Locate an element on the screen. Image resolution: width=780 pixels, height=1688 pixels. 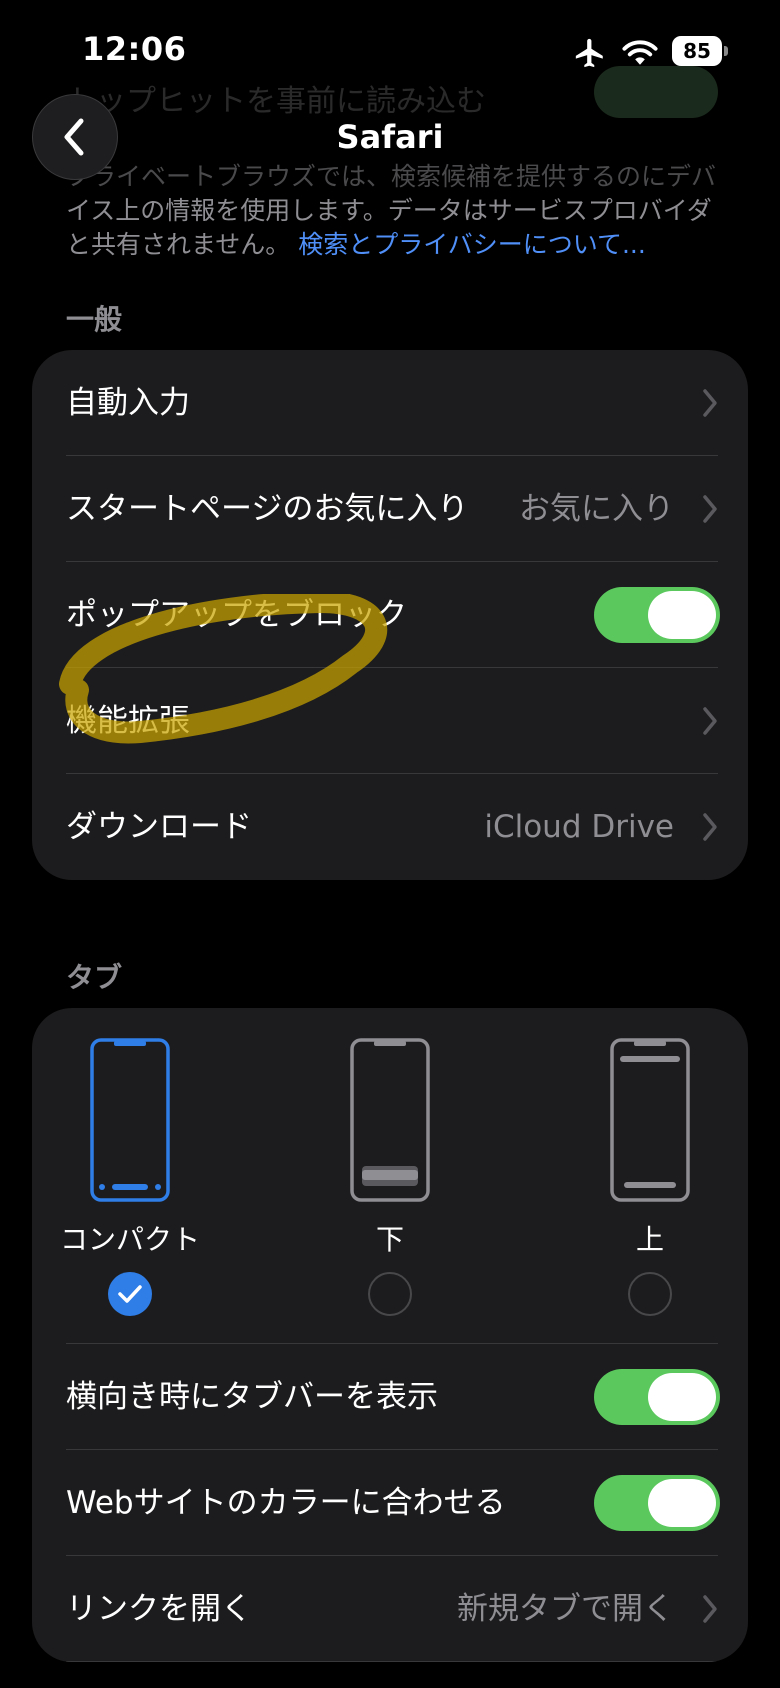
landscape-tab-bar-toggle is located at coordinates (657, 1397).